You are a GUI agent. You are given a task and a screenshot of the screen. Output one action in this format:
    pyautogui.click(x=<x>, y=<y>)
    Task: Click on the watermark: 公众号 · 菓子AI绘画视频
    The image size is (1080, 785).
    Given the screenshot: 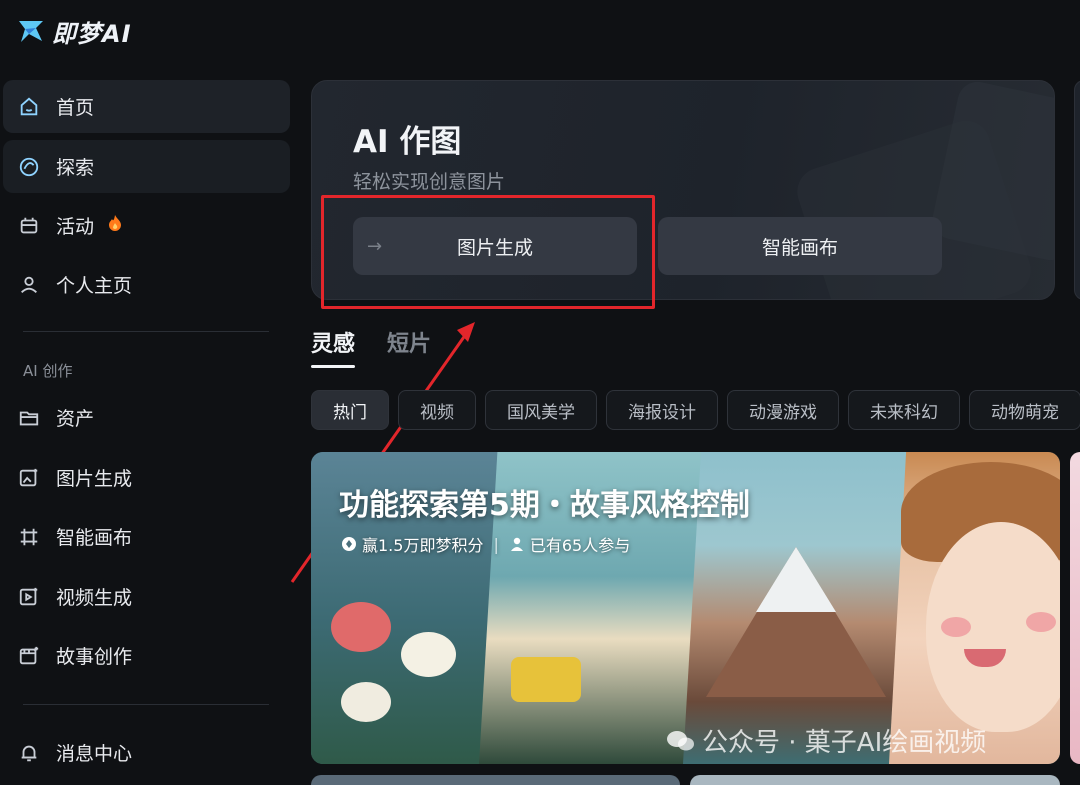 What is the action you would take?
    pyautogui.click(x=826, y=740)
    